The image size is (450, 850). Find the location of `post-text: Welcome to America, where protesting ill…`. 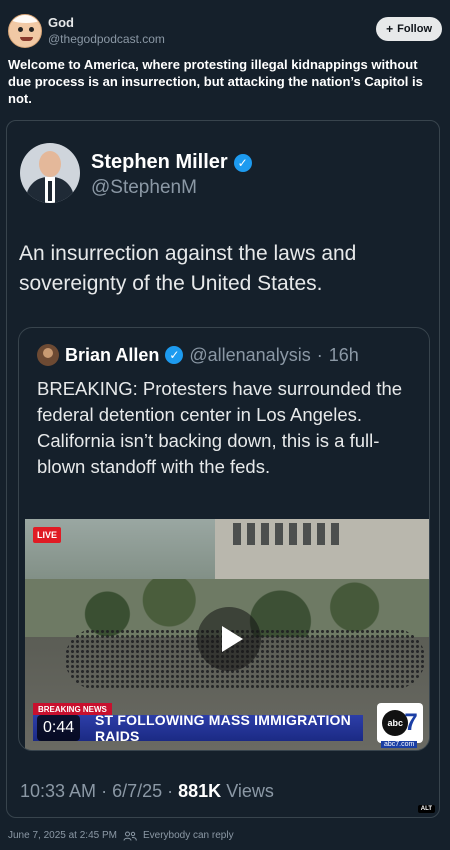

post-text: Welcome to America, where protesting ill… is located at coordinates (215, 81).